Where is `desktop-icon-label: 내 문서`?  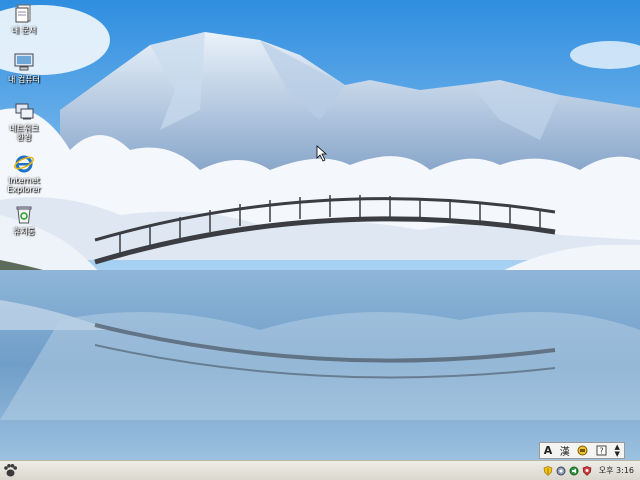 desktop-icon-label: 내 문서 is located at coordinates (24, 30).